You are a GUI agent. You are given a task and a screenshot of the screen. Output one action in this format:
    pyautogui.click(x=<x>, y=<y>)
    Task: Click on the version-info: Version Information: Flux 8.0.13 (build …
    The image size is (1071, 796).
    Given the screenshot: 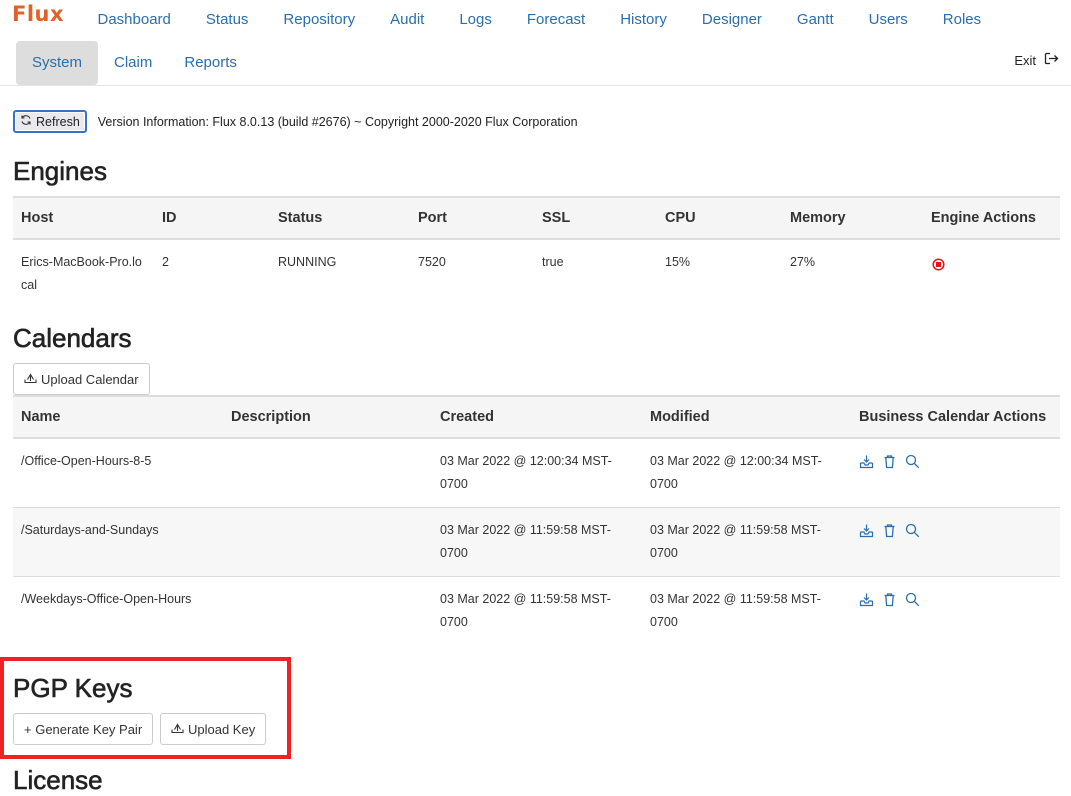 What is the action you would take?
    pyautogui.click(x=337, y=121)
    